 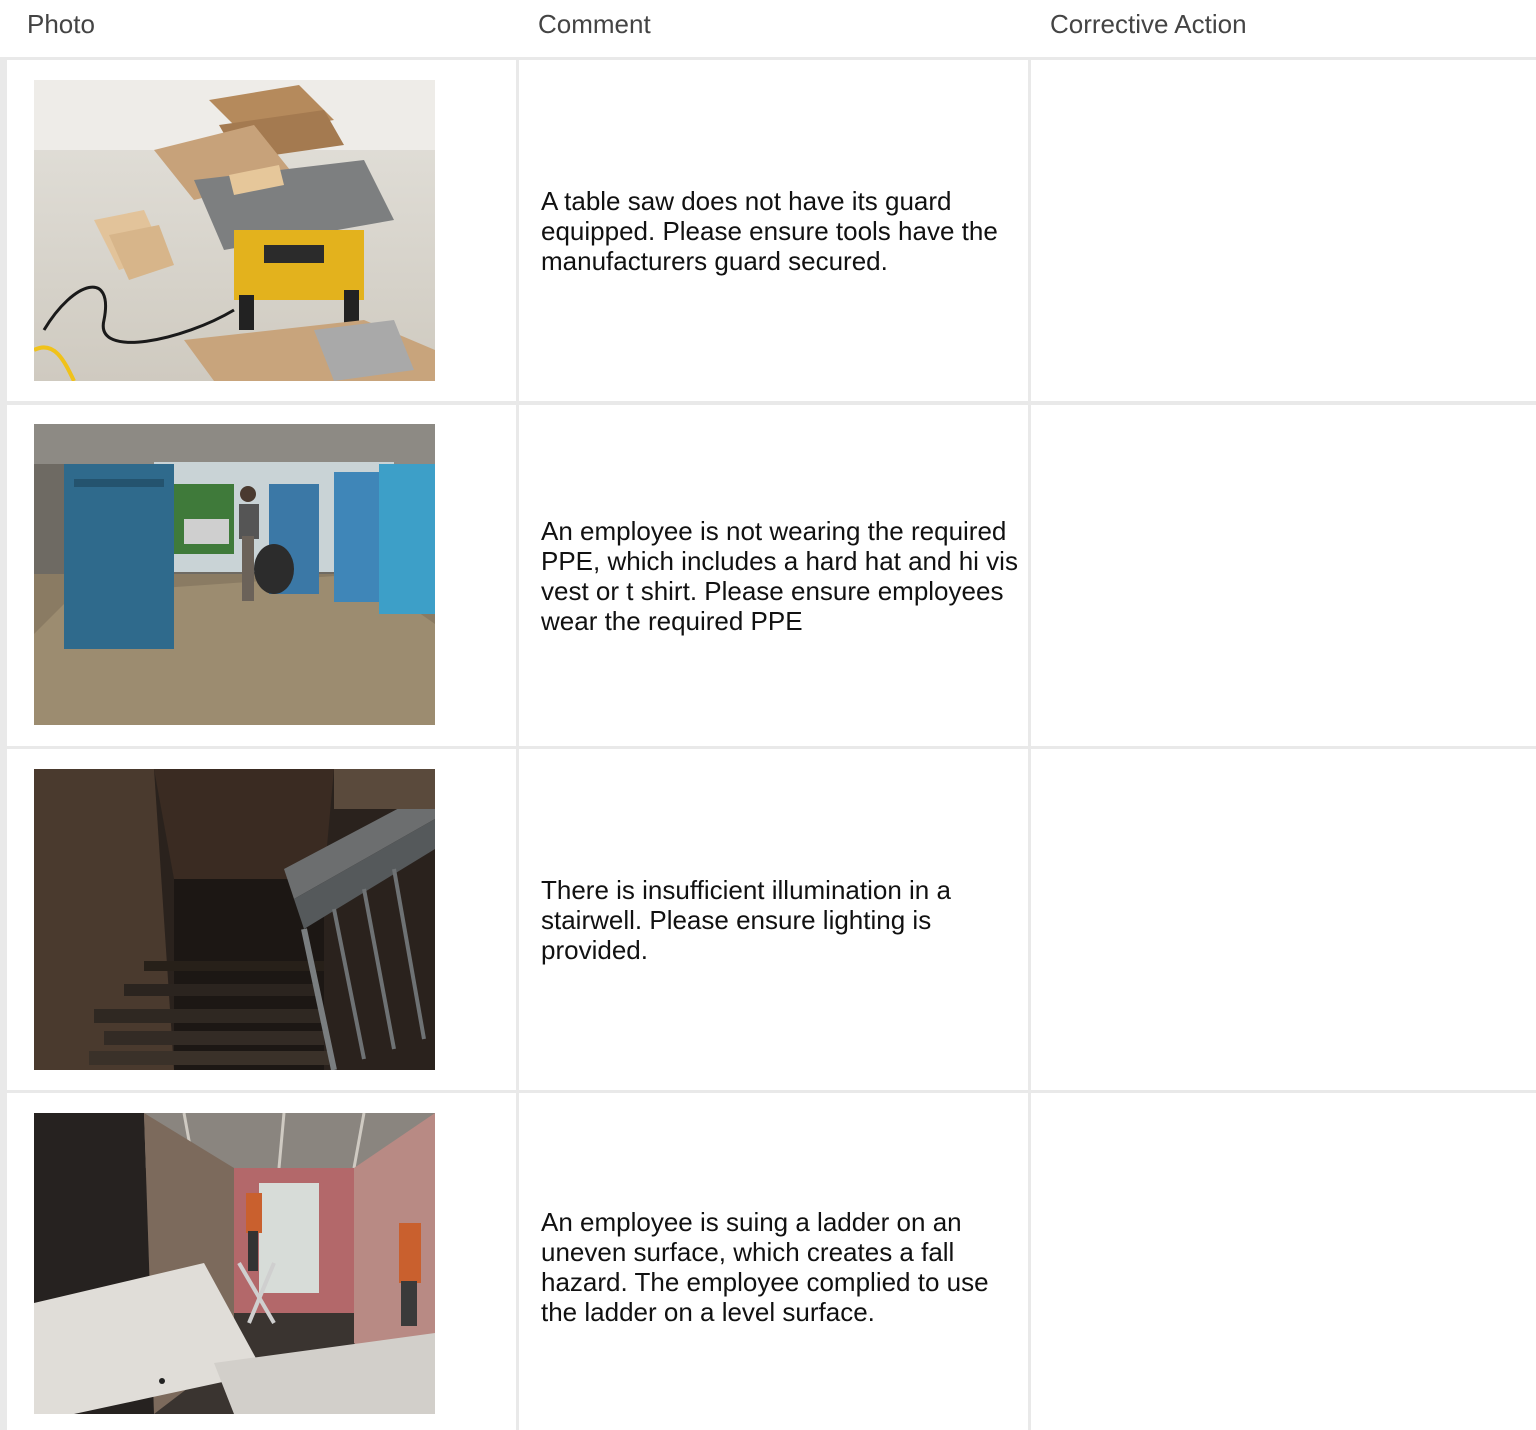 I want to click on dark-stairwell-photo, so click(x=234, y=919).